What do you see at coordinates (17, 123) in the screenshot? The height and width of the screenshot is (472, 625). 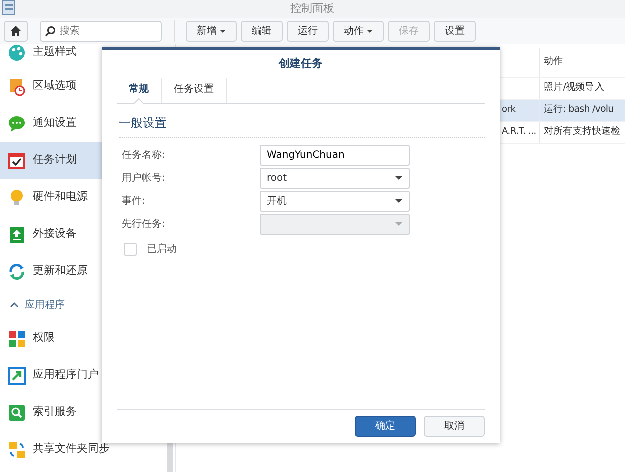 I see `chat-bubble-icon` at bounding box center [17, 123].